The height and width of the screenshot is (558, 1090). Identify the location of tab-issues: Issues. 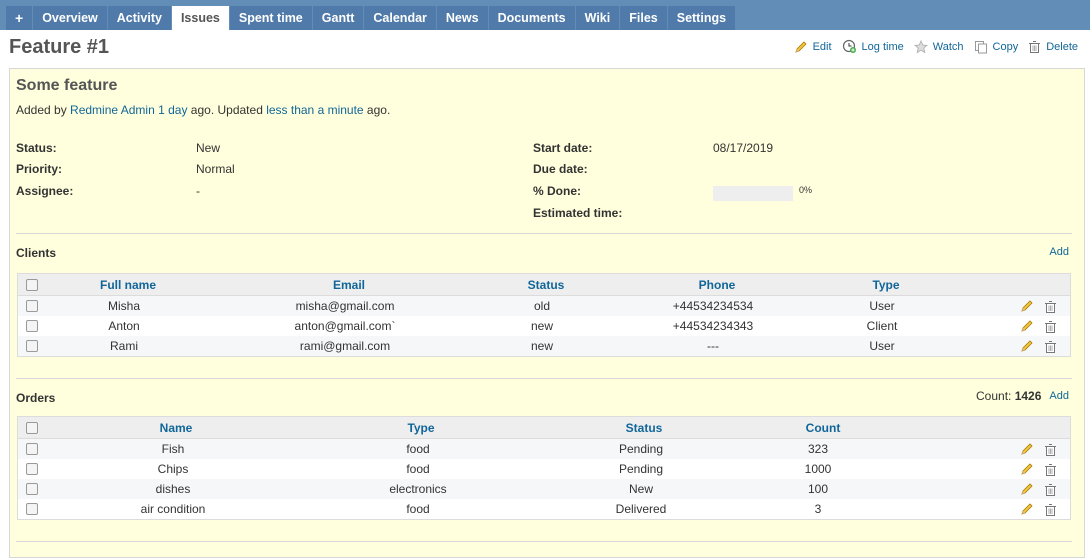
(200, 18).